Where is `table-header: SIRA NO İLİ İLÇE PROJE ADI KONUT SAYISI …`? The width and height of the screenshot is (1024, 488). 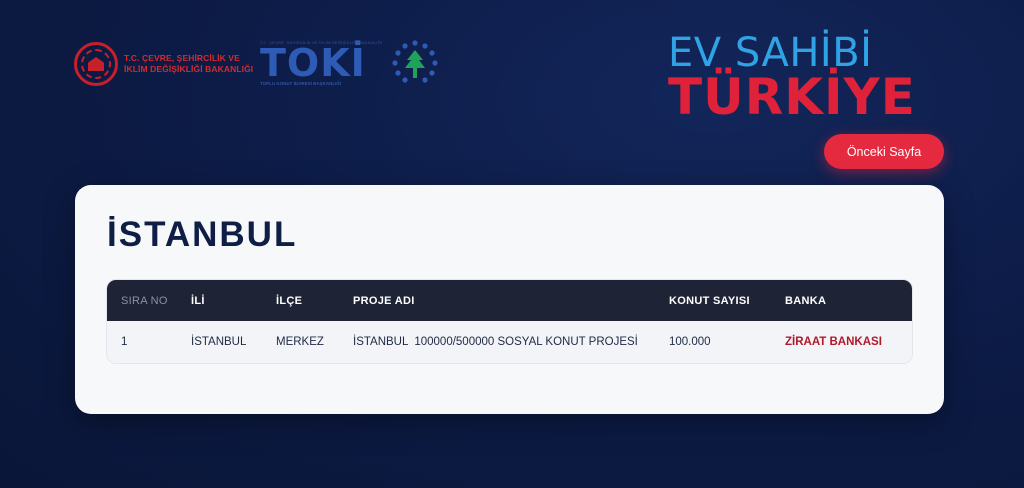
table-header: SIRA NO İLİ İLÇE PROJE ADI KONUT SAYISI … is located at coordinates (509, 300).